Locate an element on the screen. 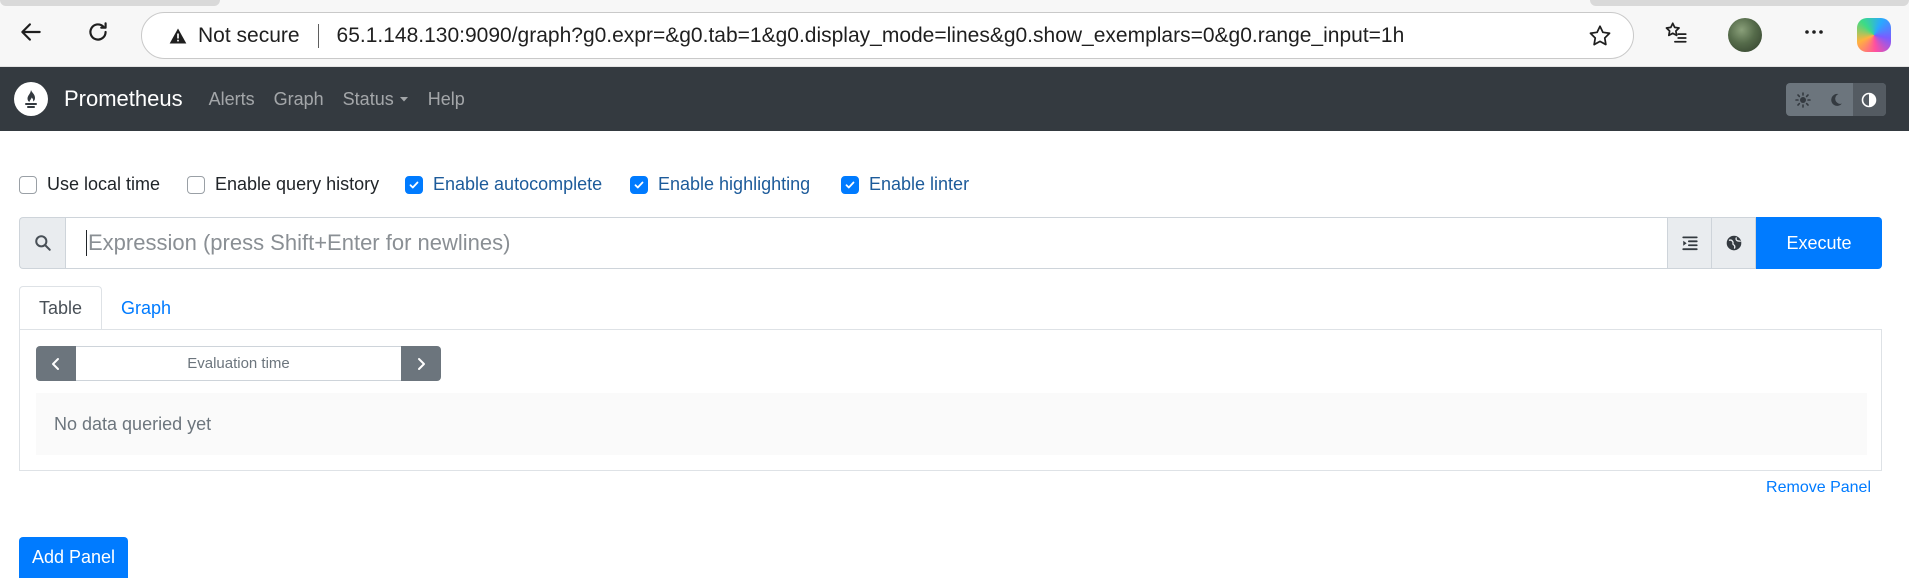 Image resolution: width=1909 pixels, height=579 pixels. eval-time-prev-button is located at coordinates (56, 363).